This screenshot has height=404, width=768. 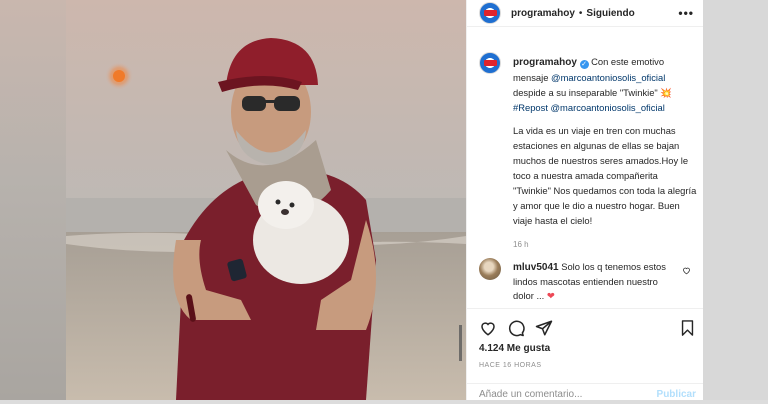 I want to click on caption-mention2-link: @marcoantoniosolis_oficial, so click(x=608, y=107).